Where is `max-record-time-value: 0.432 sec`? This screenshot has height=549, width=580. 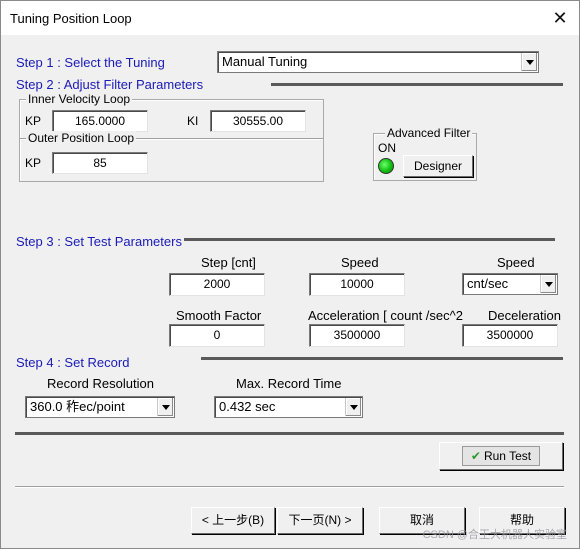 max-record-time-value: 0.432 sec is located at coordinates (247, 406).